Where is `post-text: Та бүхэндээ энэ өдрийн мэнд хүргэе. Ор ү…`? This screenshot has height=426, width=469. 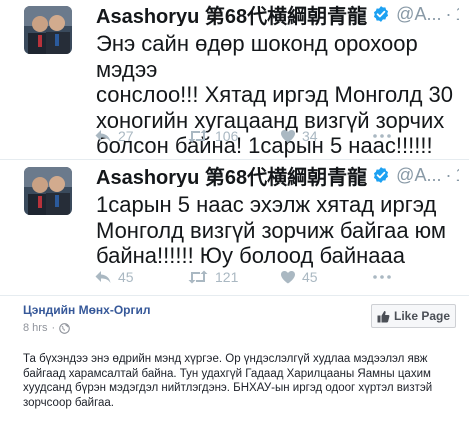
post-text: Та бүхэндээ энэ өдрийн мэнд хүргэе. Ор ү… is located at coordinates (228, 381).